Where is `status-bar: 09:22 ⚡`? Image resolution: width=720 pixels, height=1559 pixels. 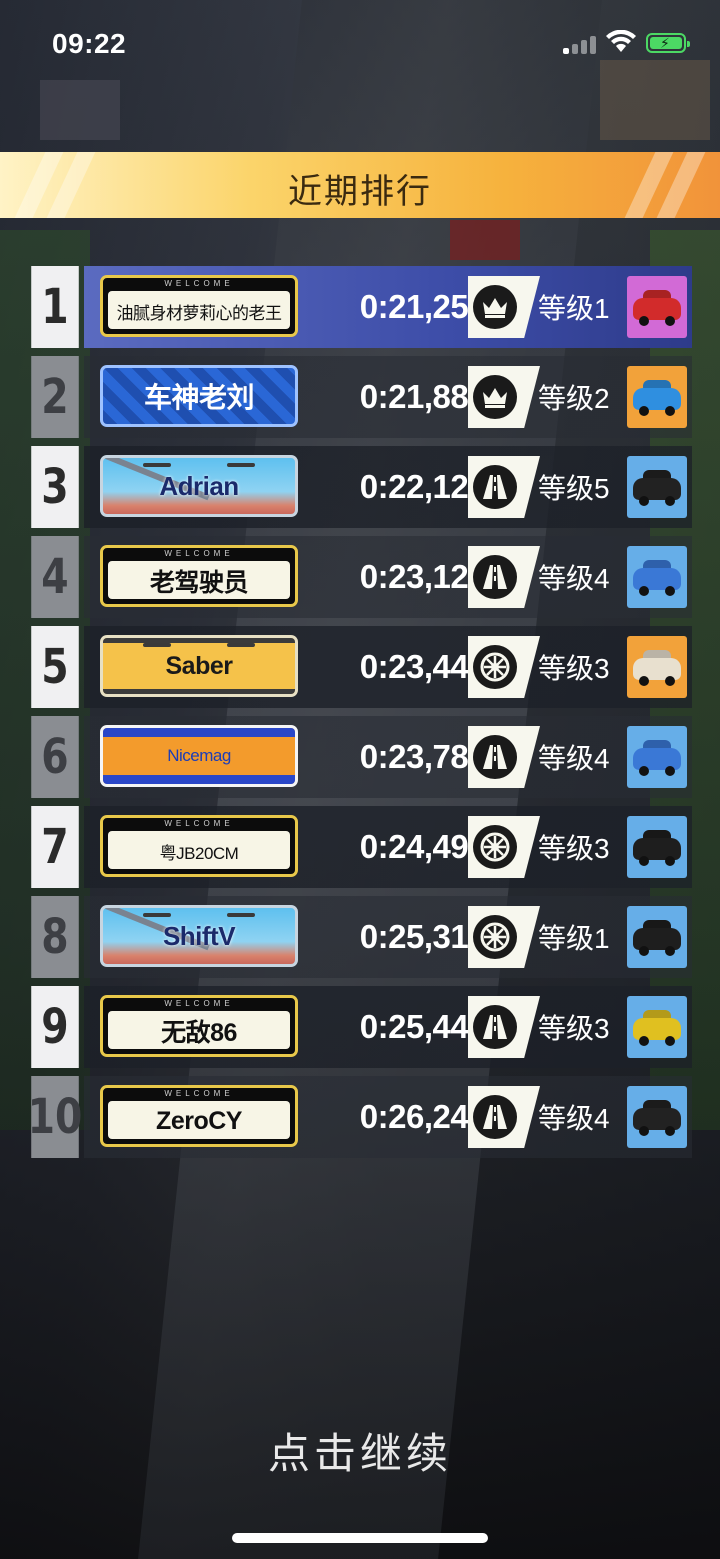
status-bar: 09:22 ⚡ is located at coordinates (360, 45).